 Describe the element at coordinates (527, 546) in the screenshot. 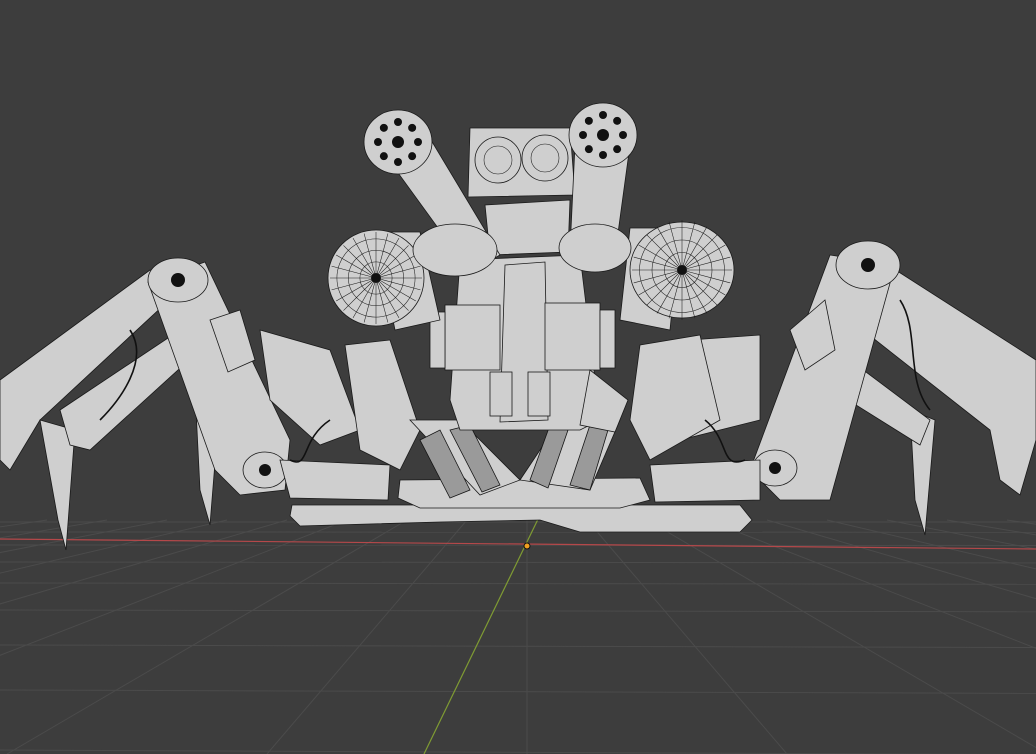

I see `origin-point` at that location.